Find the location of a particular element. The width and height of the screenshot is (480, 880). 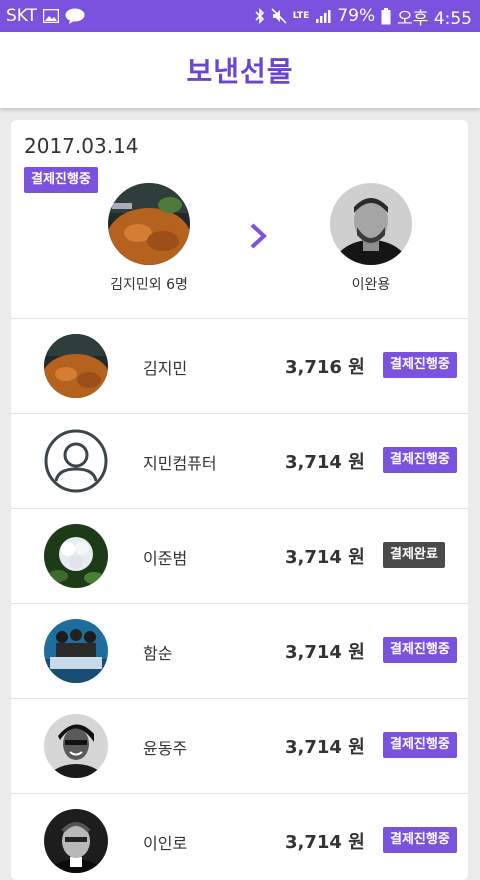

list-item: 지민컴퓨터 3,714 원 결제진행중 is located at coordinates (239, 460).